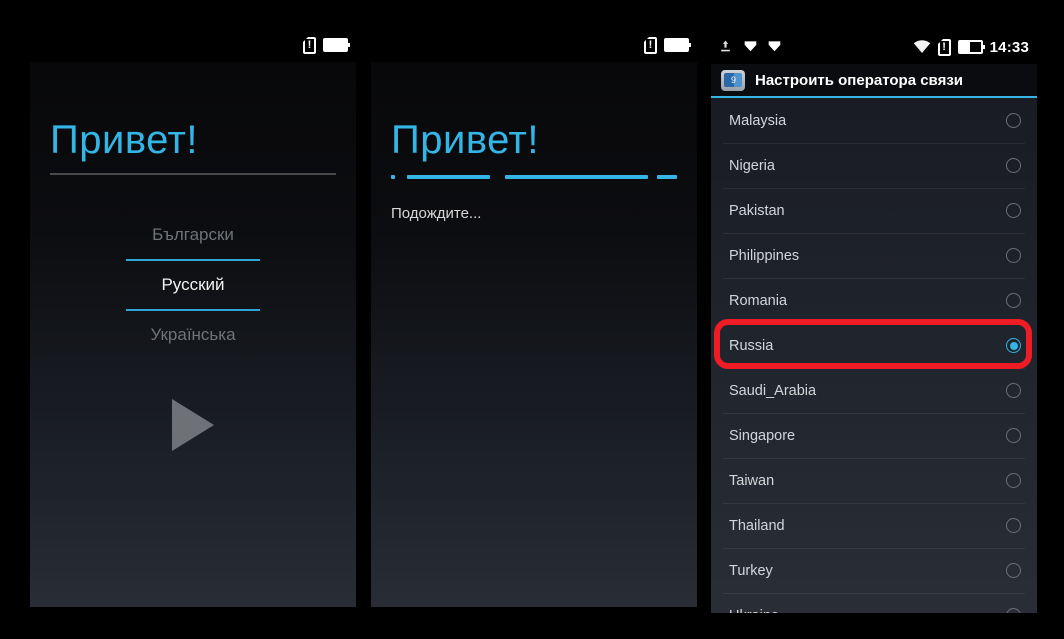 This screenshot has height=639, width=1064. What do you see at coordinates (751, 570) in the screenshot?
I see `country-label: Turkey` at bounding box center [751, 570].